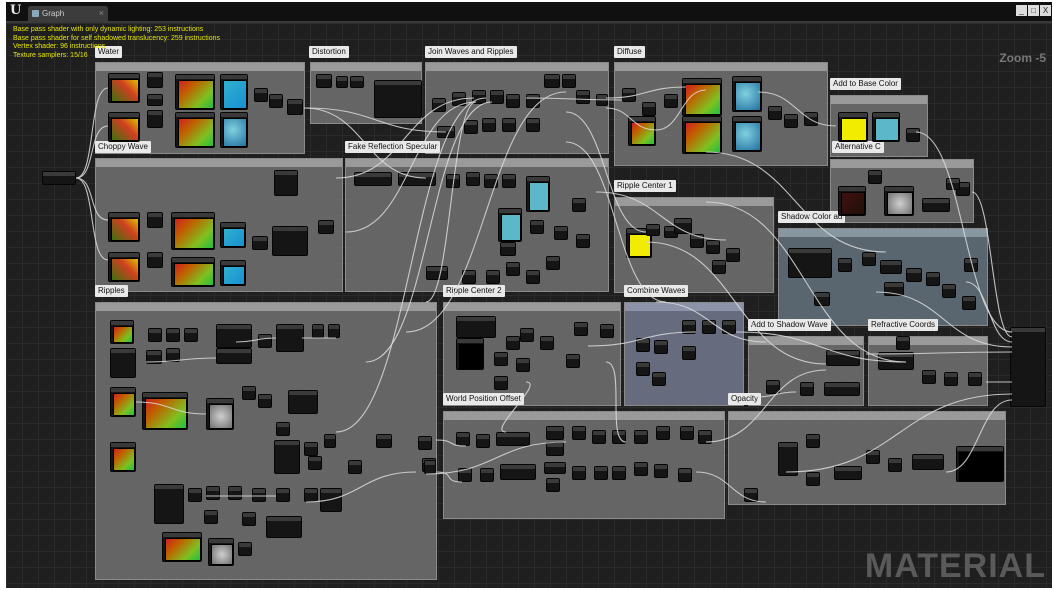 The image size is (1054, 590). What do you see at coordinates (1022, 58) in the screenshot?
I see `zoom-level: Zoom -5` at bounding box center [1022, 58].